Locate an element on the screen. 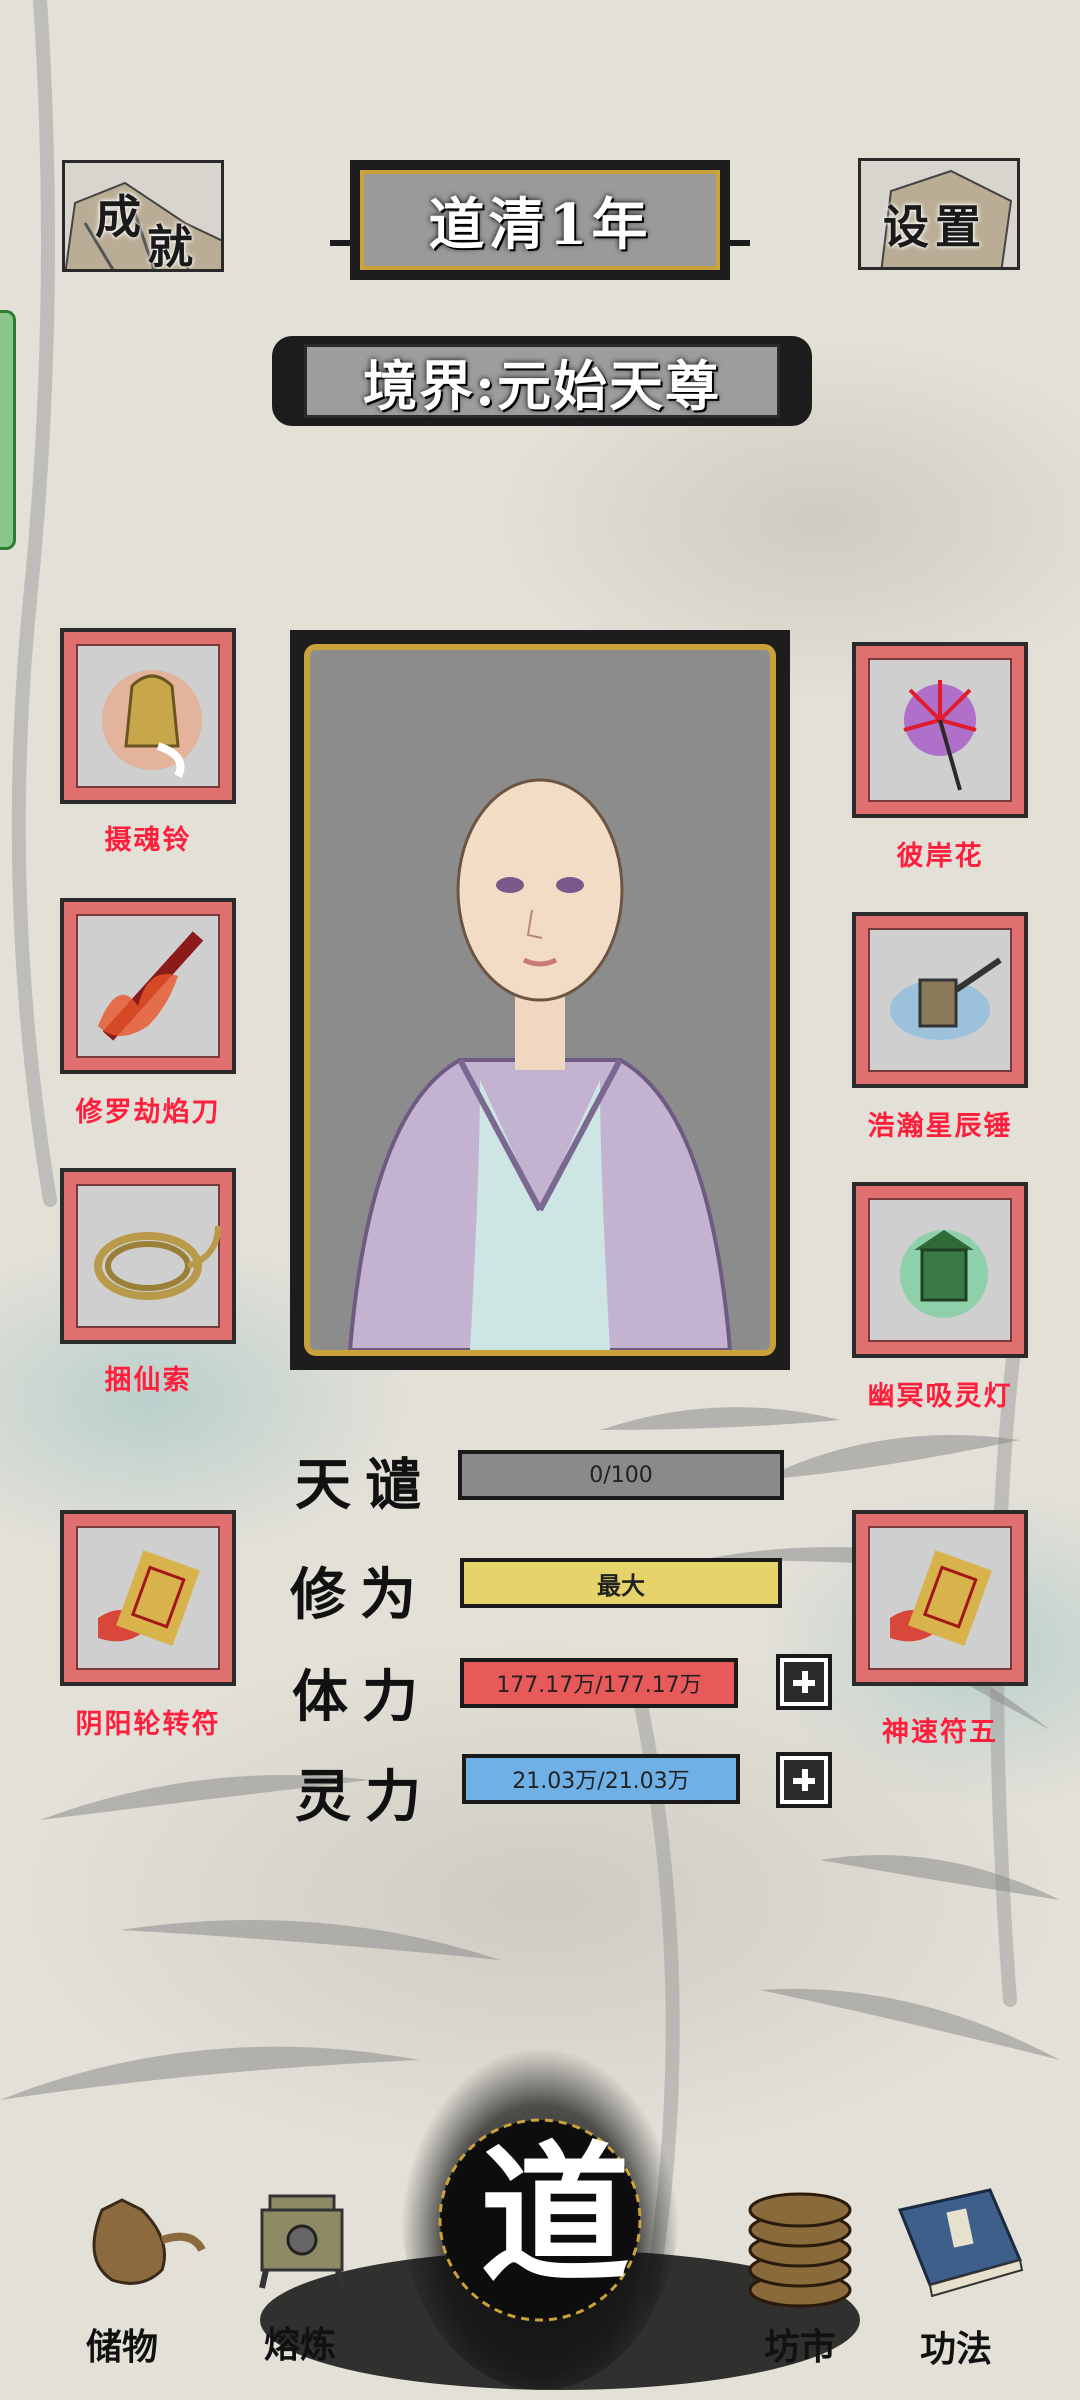 This screenshot has height=2400, width=1080. flaming-sword-icon is located at coordinates (151, 986).